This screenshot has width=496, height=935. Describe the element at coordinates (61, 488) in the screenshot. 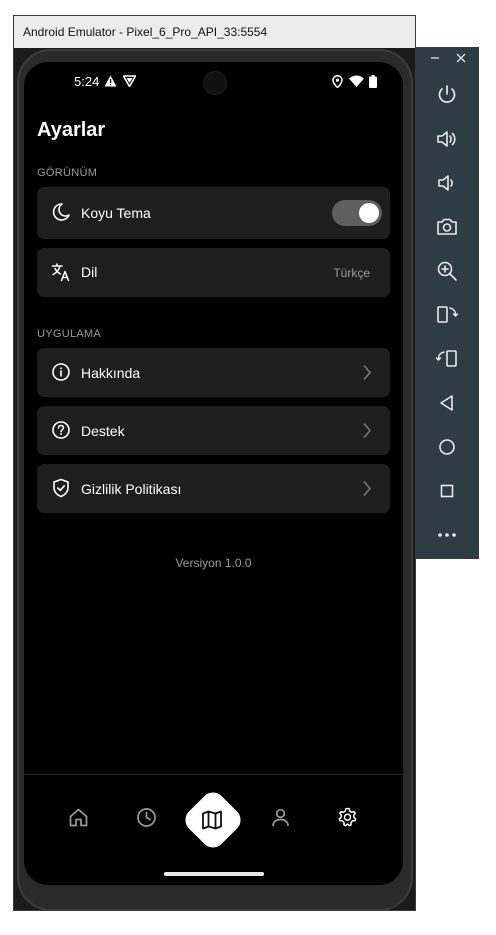

I see `shield-check-icon` at that location.